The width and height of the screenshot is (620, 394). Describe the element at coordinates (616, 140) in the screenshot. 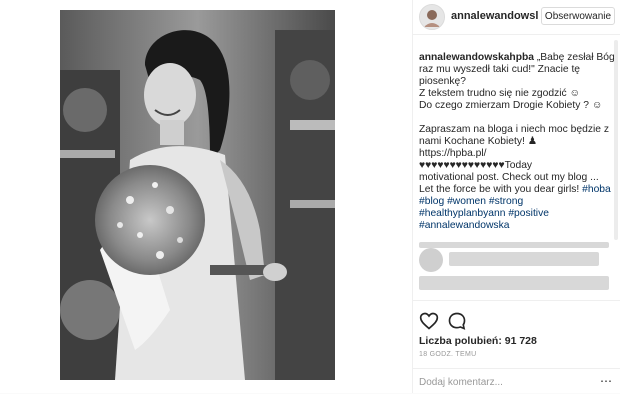

I see `caption-scrollbar` at that location.